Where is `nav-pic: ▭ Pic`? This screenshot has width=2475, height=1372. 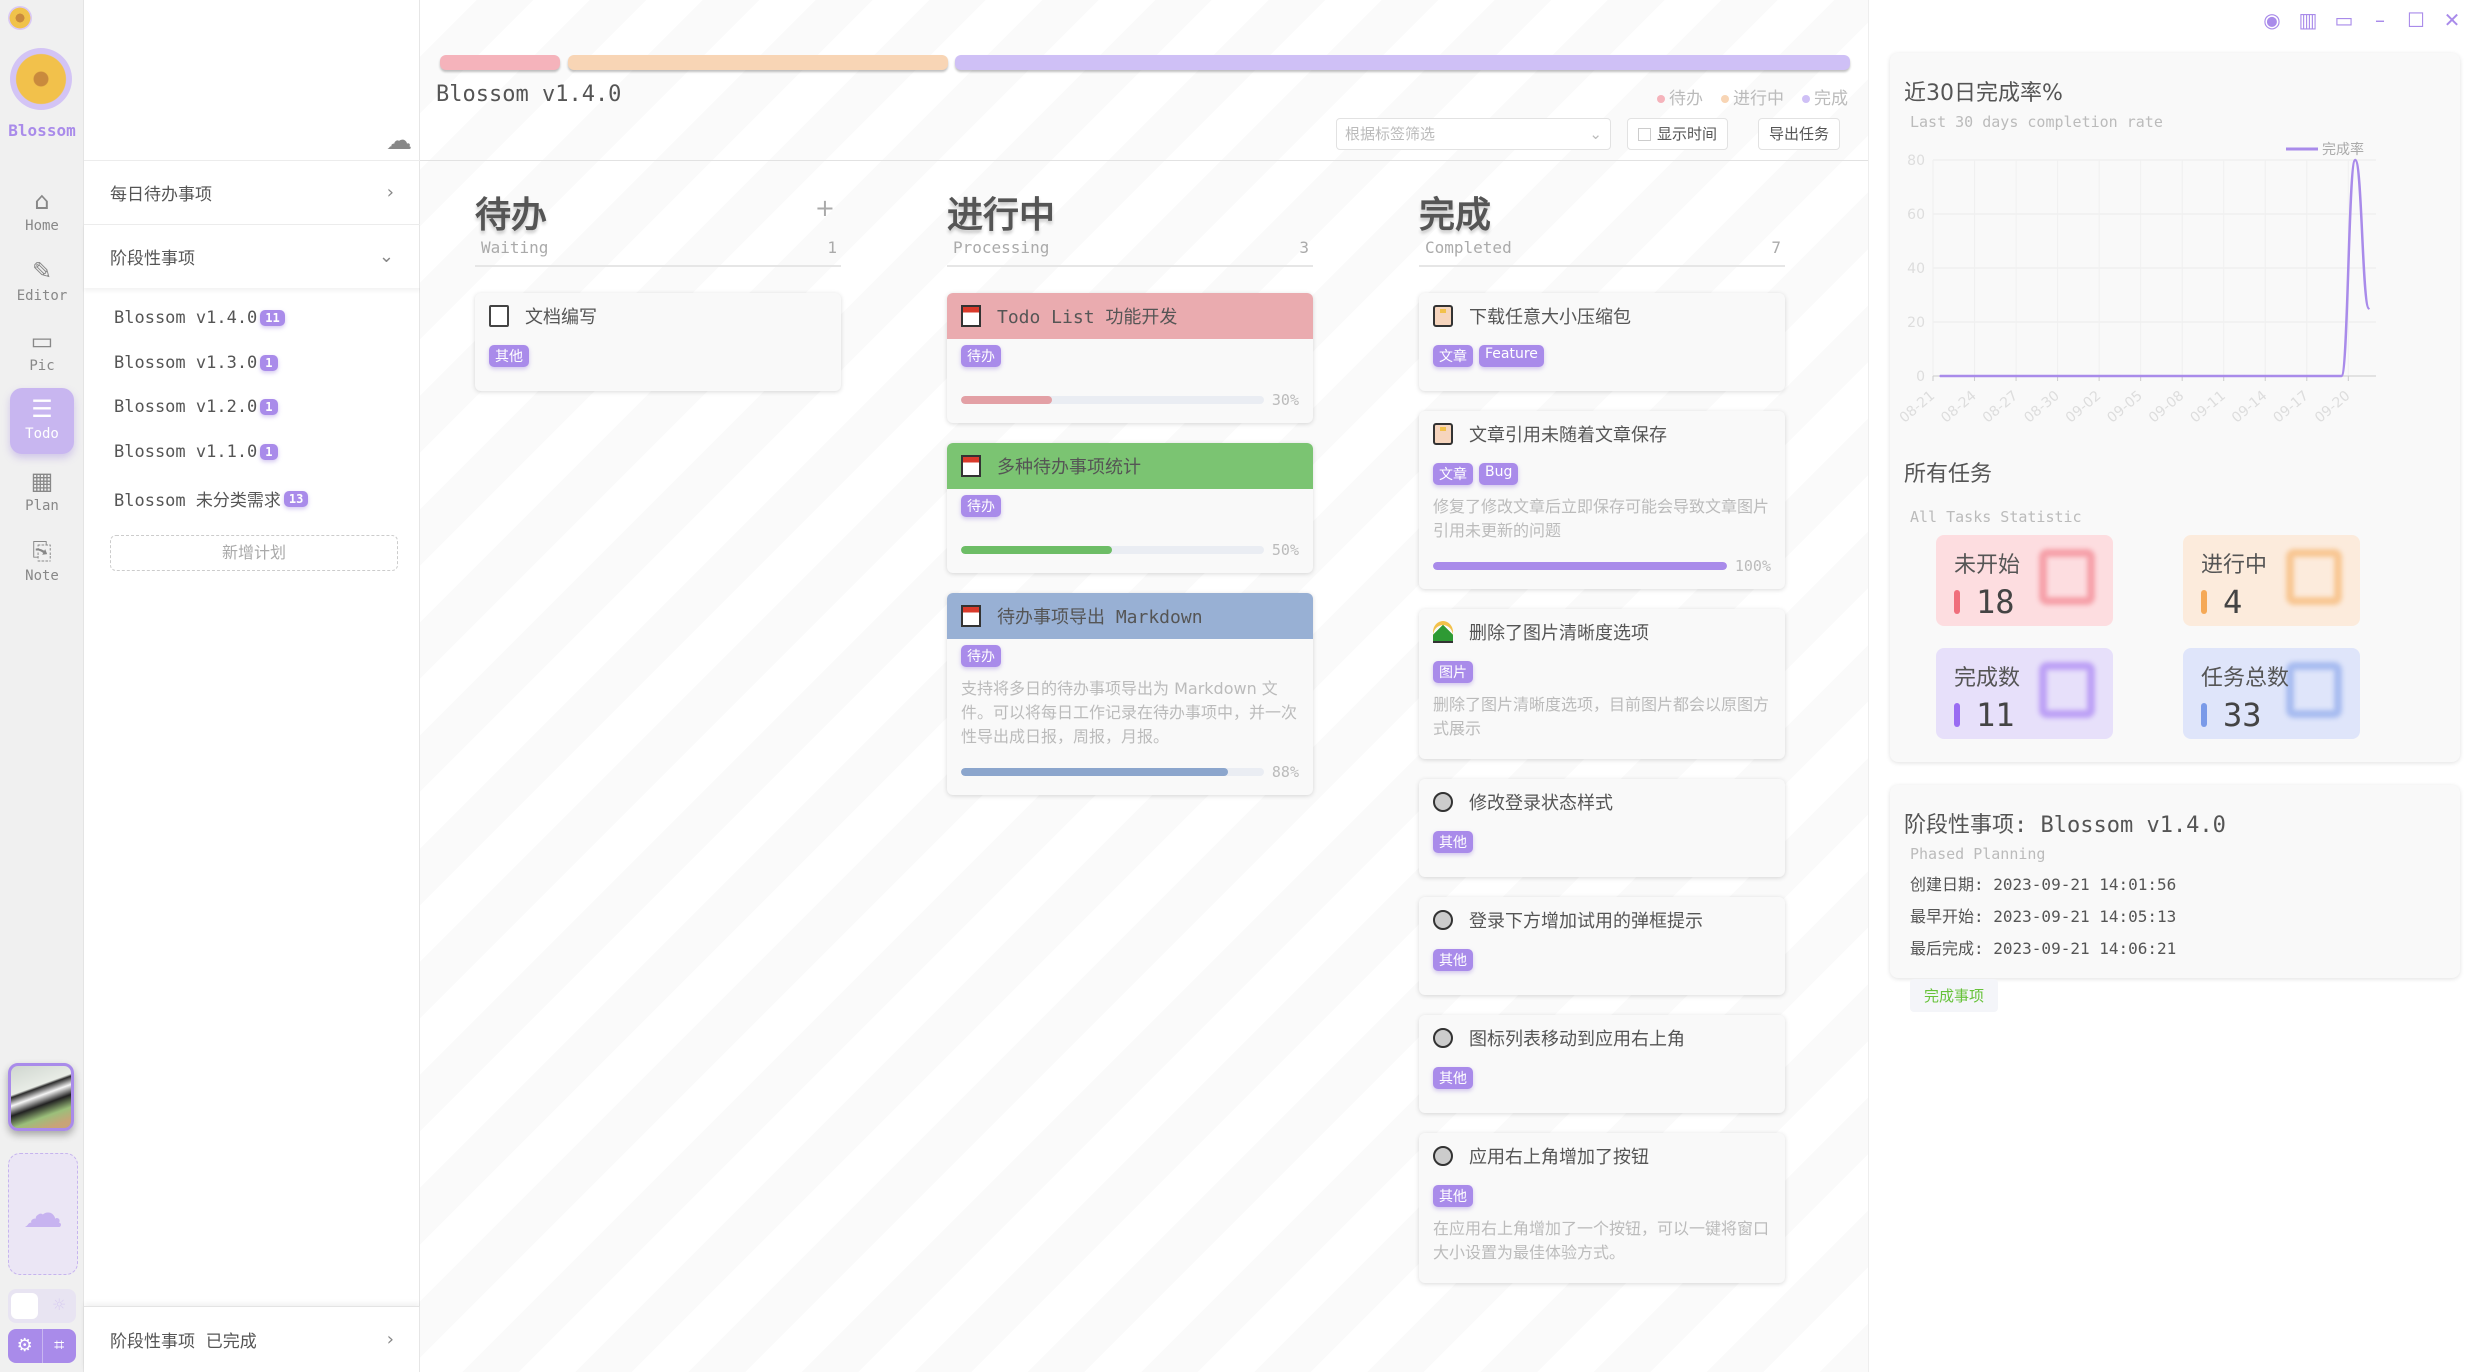 nav-pic: ▭ Pic is located at coordinates (42, 353).